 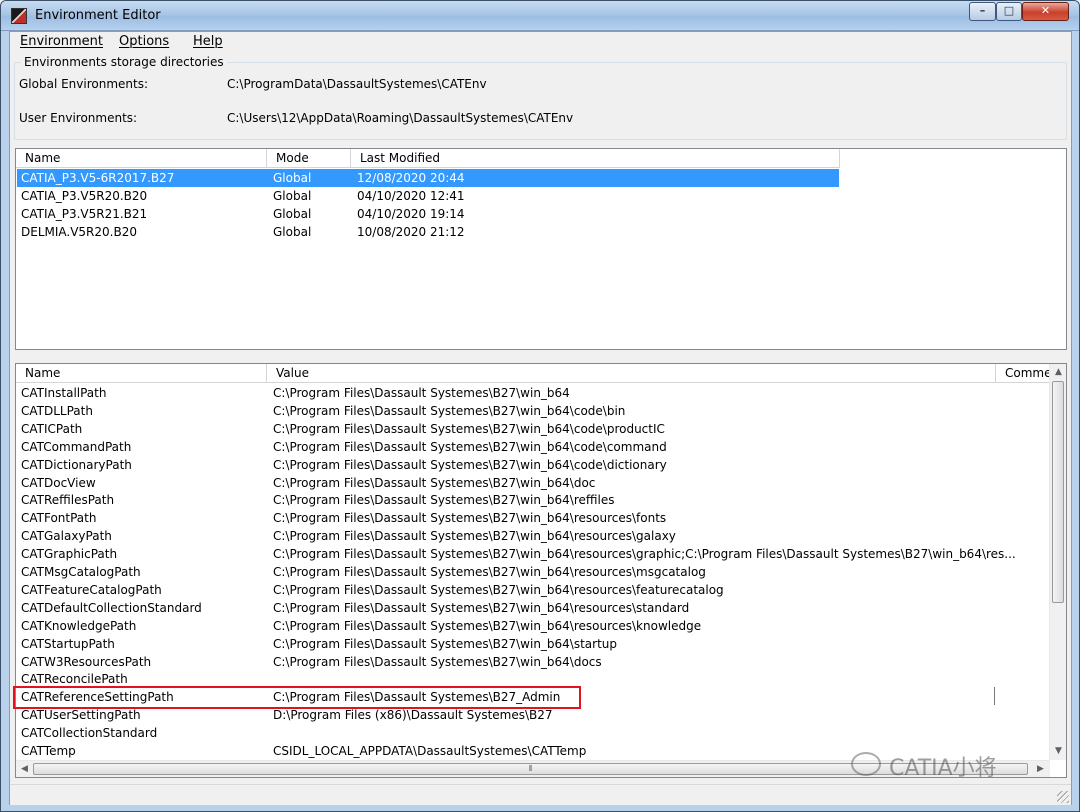 What do you see at coordinates (84, 84) in the screenshot?
I see `global-environments-label: Global Environments:` at bounding box center [84, 84].